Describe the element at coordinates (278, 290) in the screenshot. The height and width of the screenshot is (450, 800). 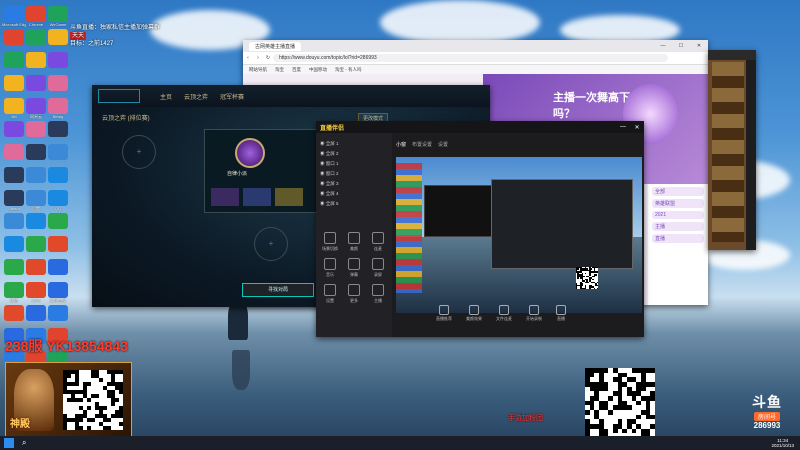
I see `find-match-button: 寻找对局` at that location.